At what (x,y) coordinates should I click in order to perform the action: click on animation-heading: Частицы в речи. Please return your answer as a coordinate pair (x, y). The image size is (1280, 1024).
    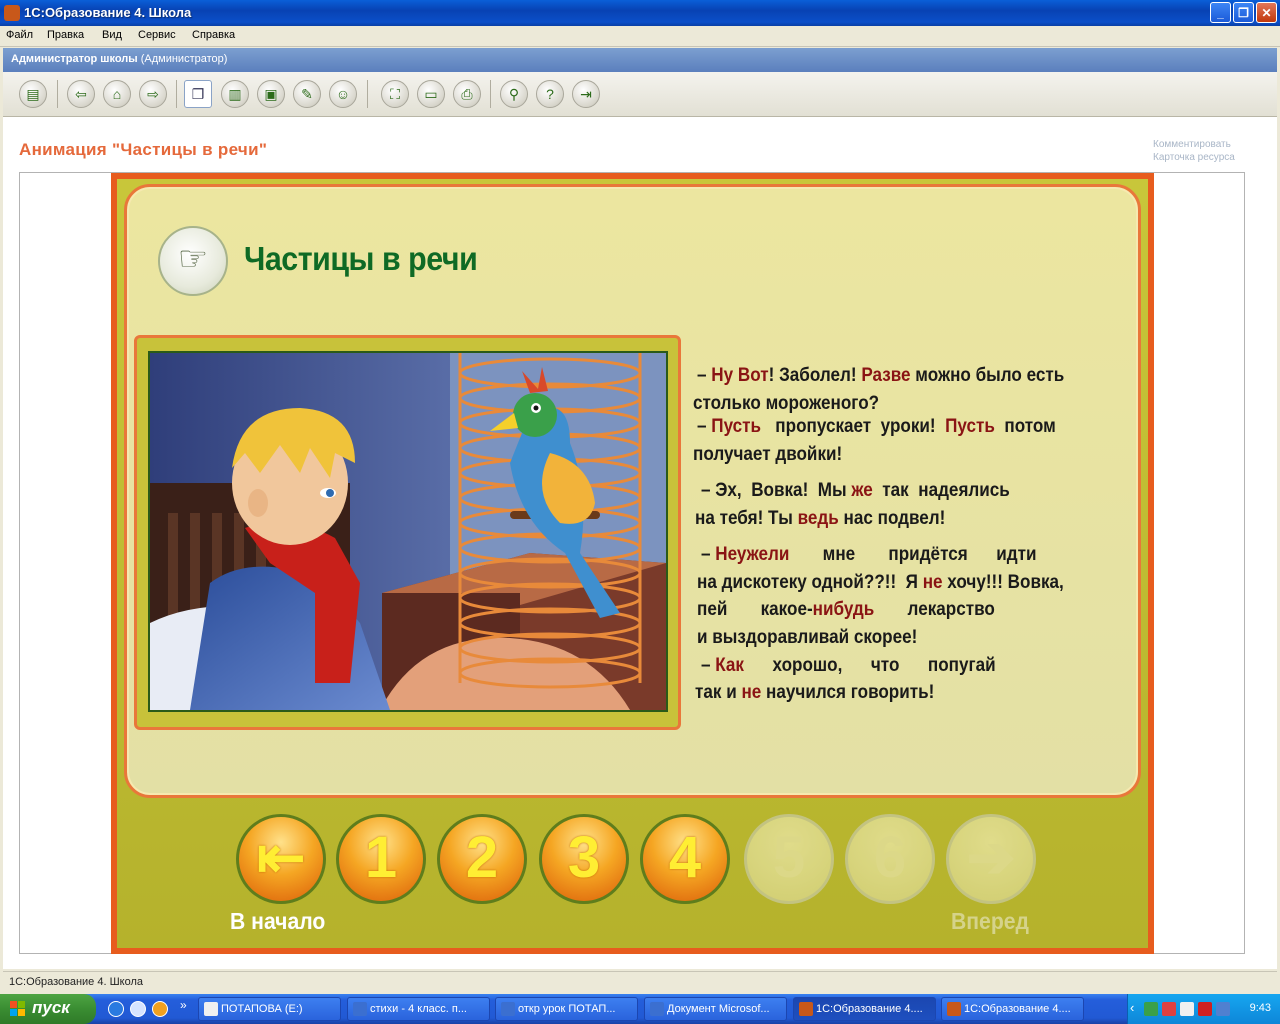
    Looking at the image, I should click on (361, 258).